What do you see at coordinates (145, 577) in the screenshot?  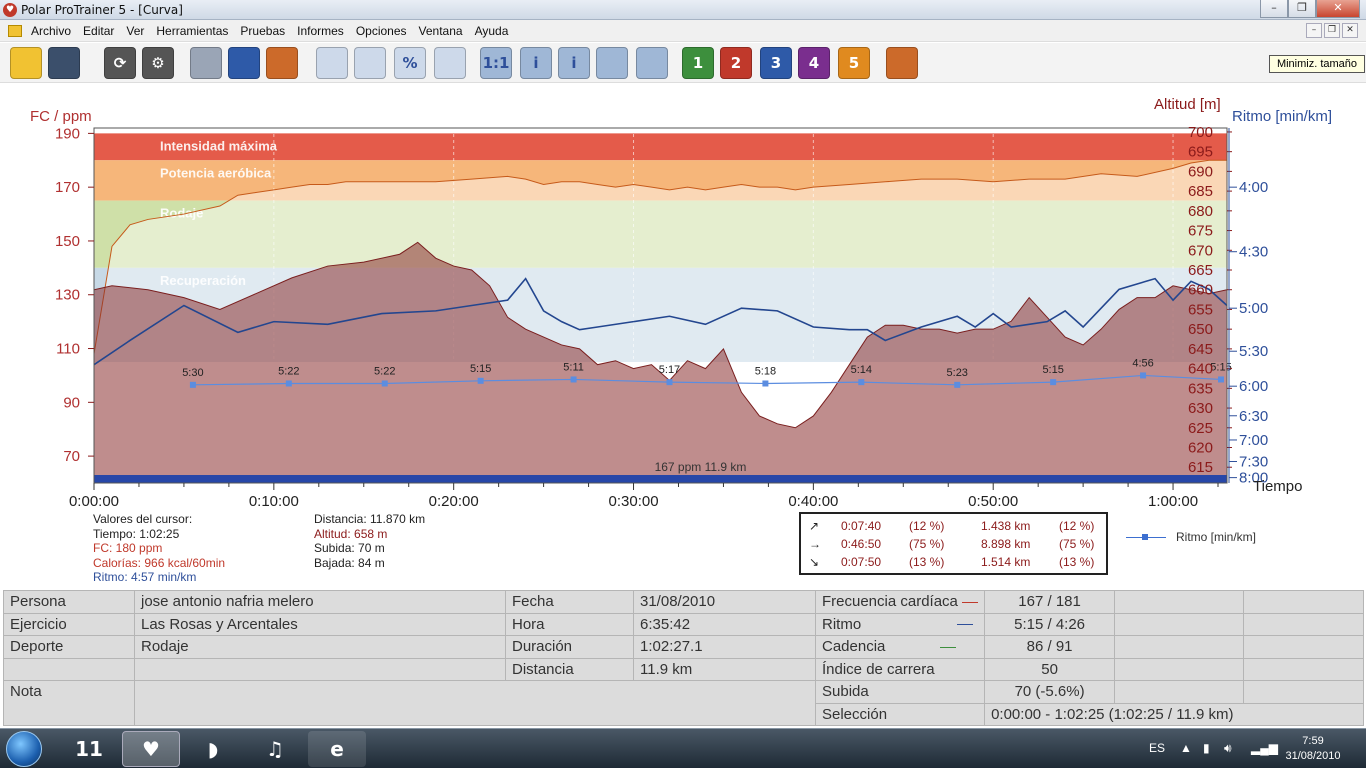 I see `cursor-pace: Ritmo: 4:57 min/km` at bounding box center [145, 577].